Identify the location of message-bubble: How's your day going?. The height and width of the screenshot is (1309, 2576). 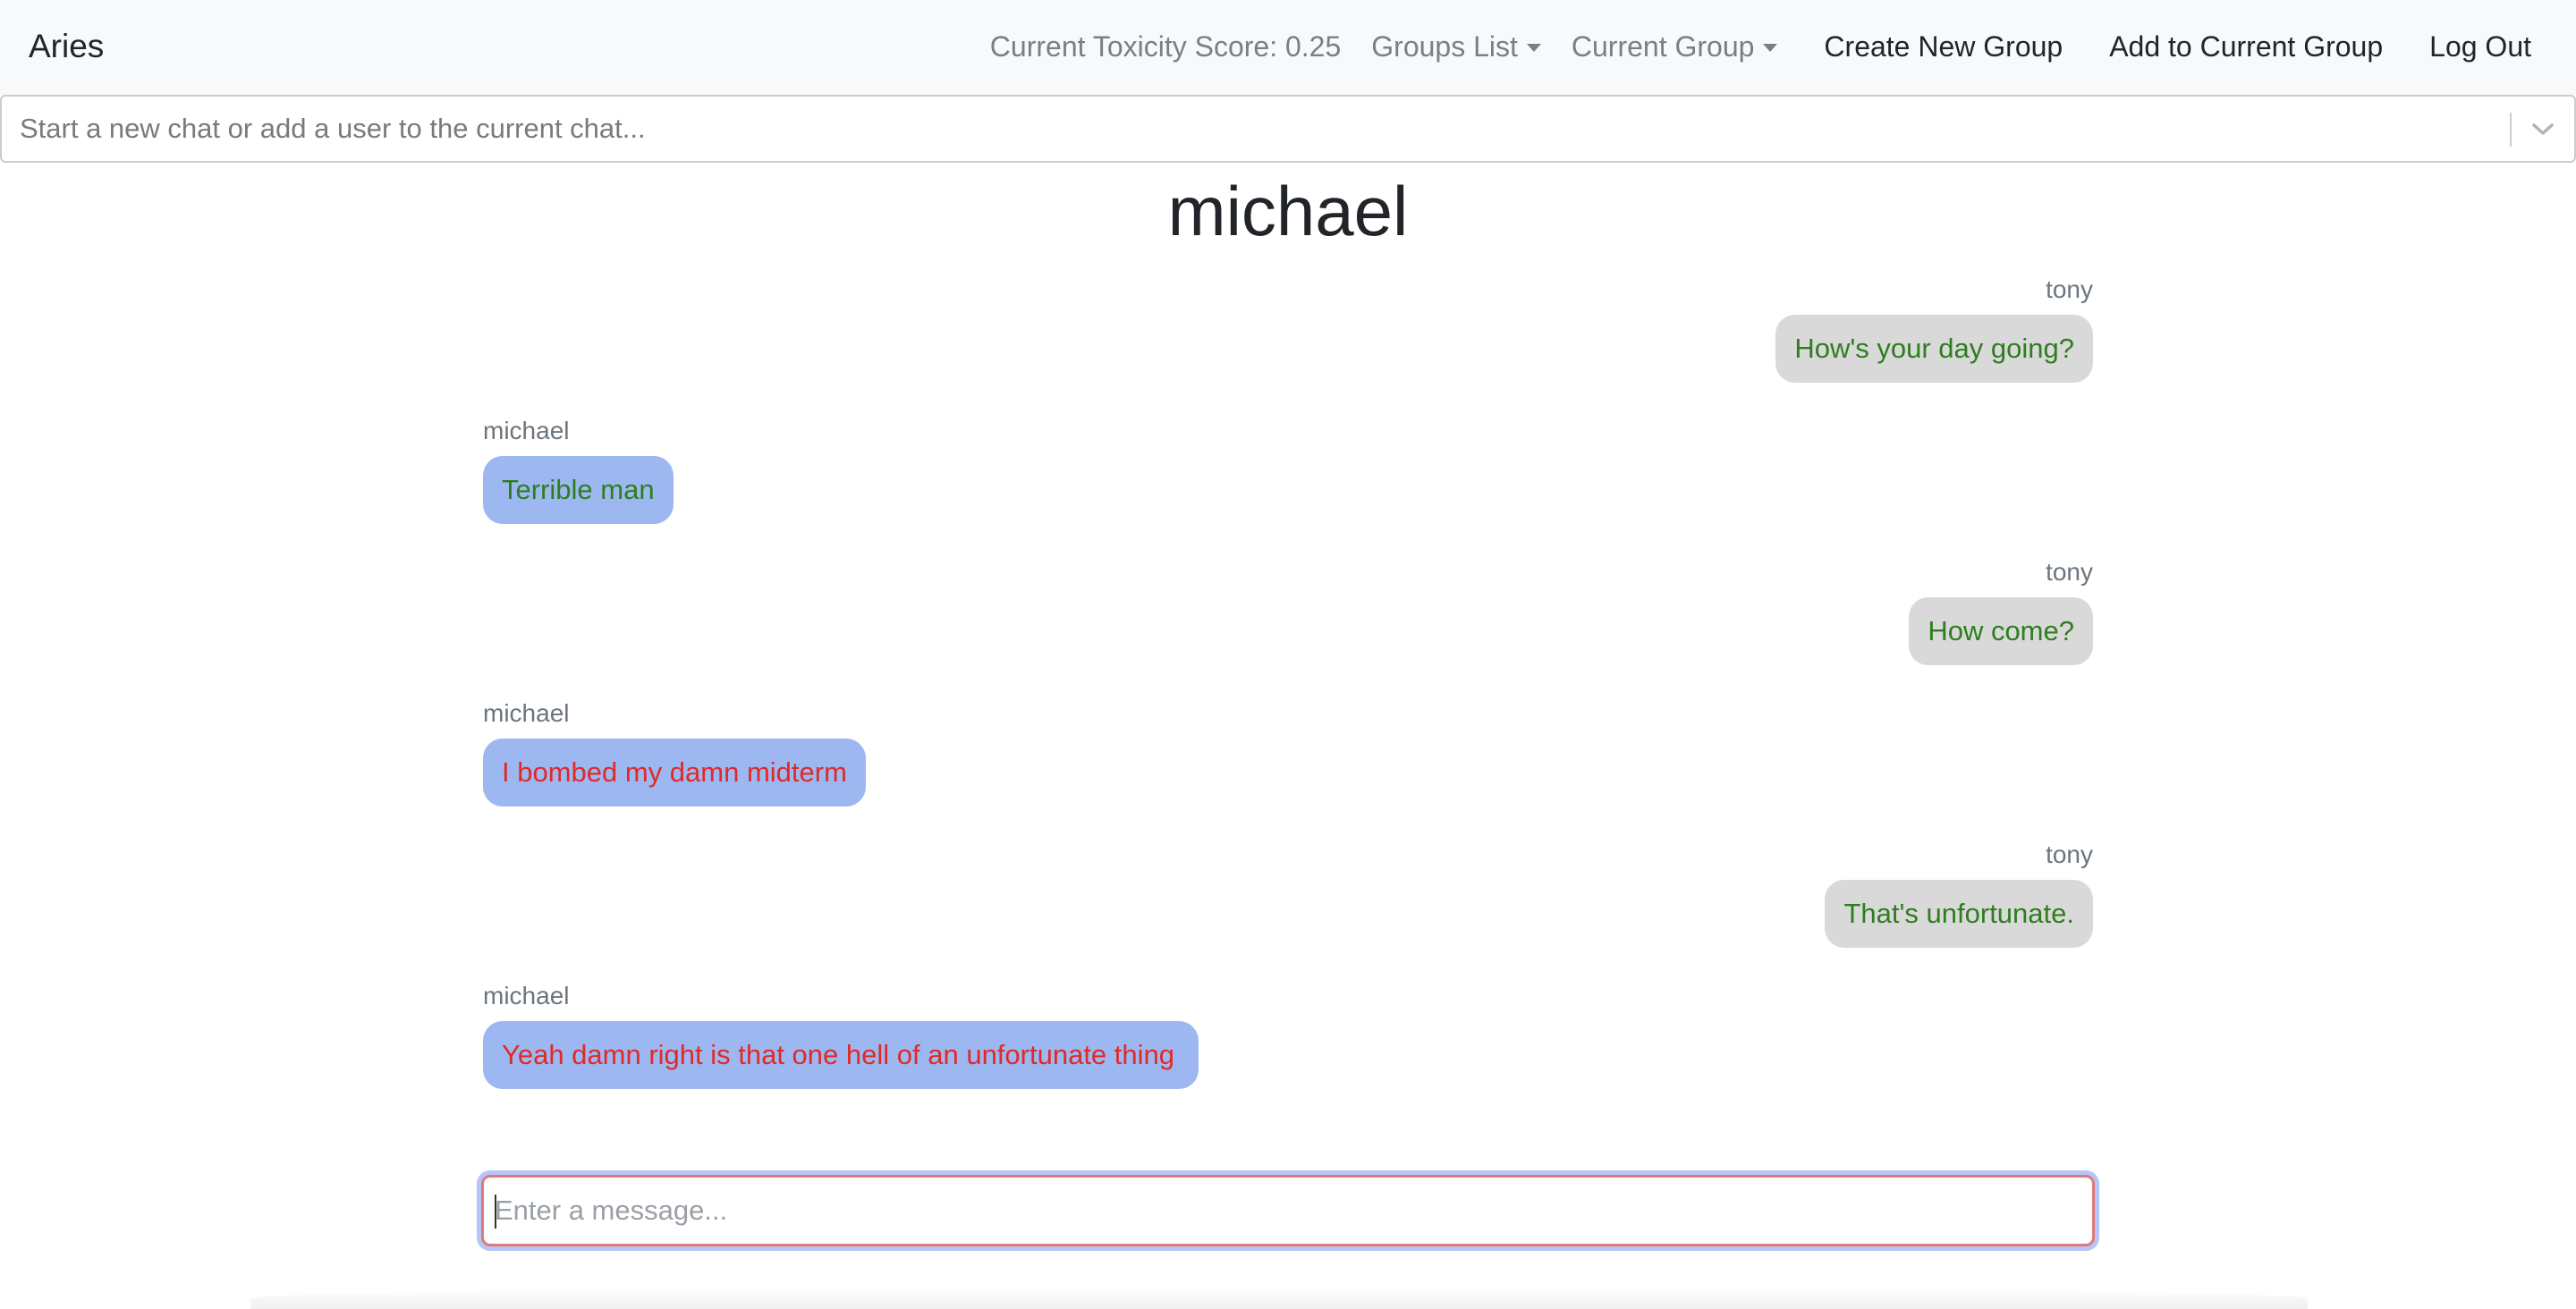
(1934, 349).